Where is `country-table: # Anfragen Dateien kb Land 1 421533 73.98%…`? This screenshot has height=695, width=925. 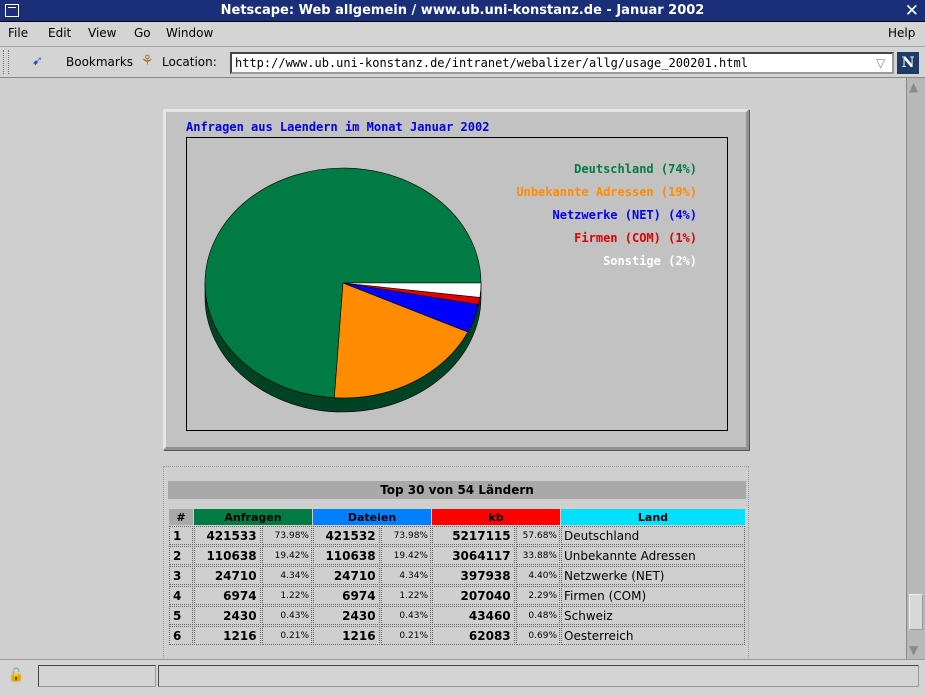 country-table: # Anfragen Dateien kb Land 1 421533 73.98%… is located at coordinates (457, 577).